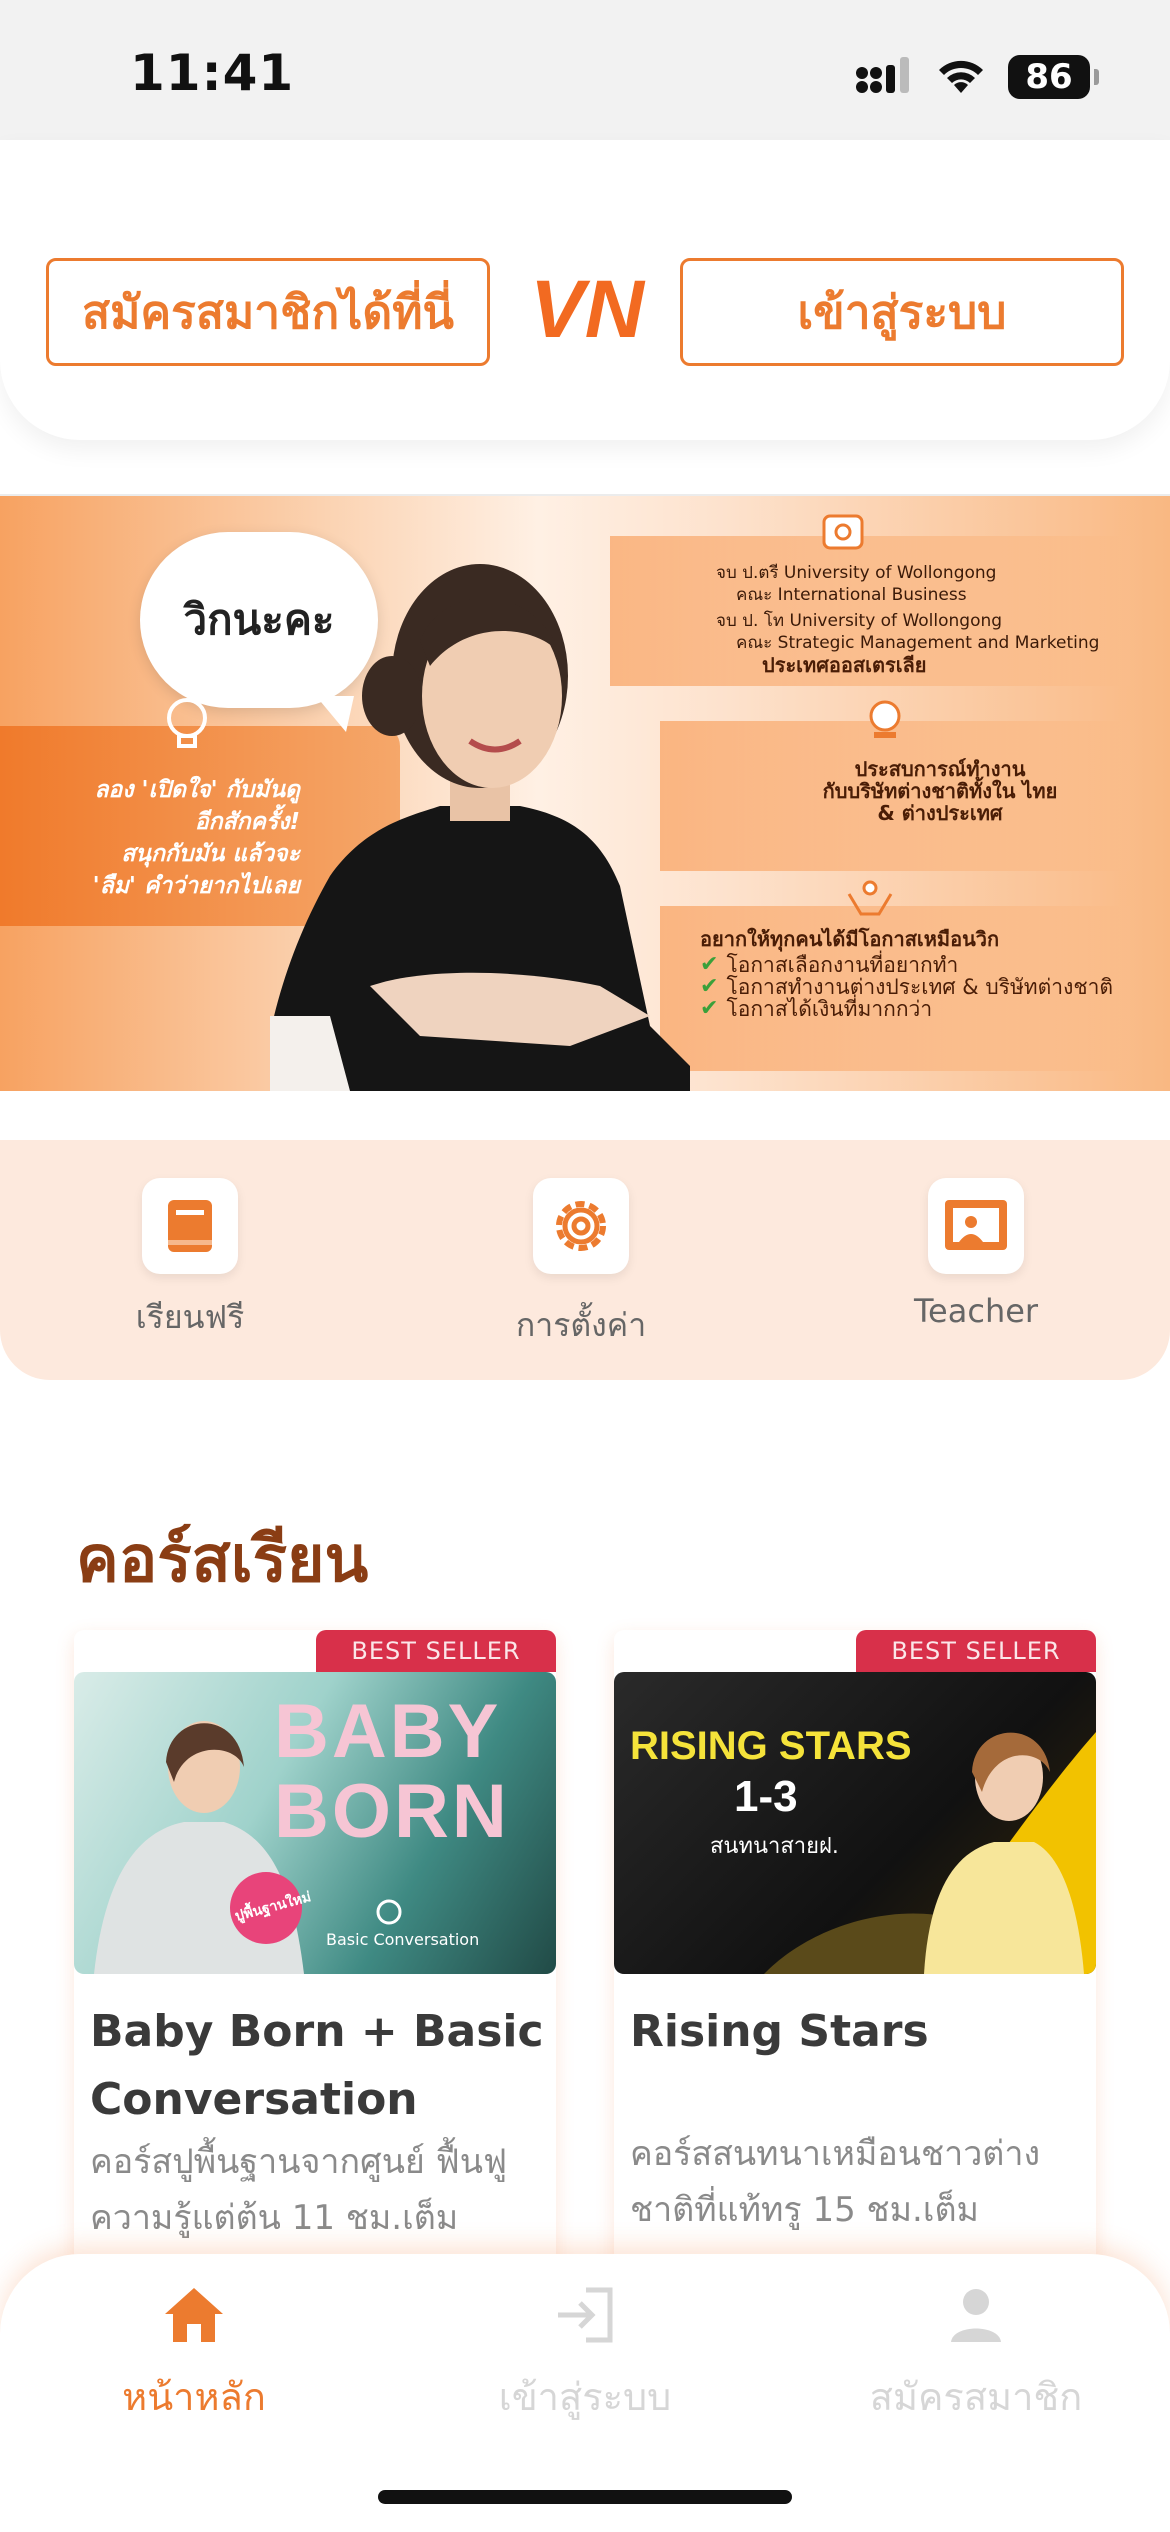  I want to click on hands-icon, so click(870, 898).